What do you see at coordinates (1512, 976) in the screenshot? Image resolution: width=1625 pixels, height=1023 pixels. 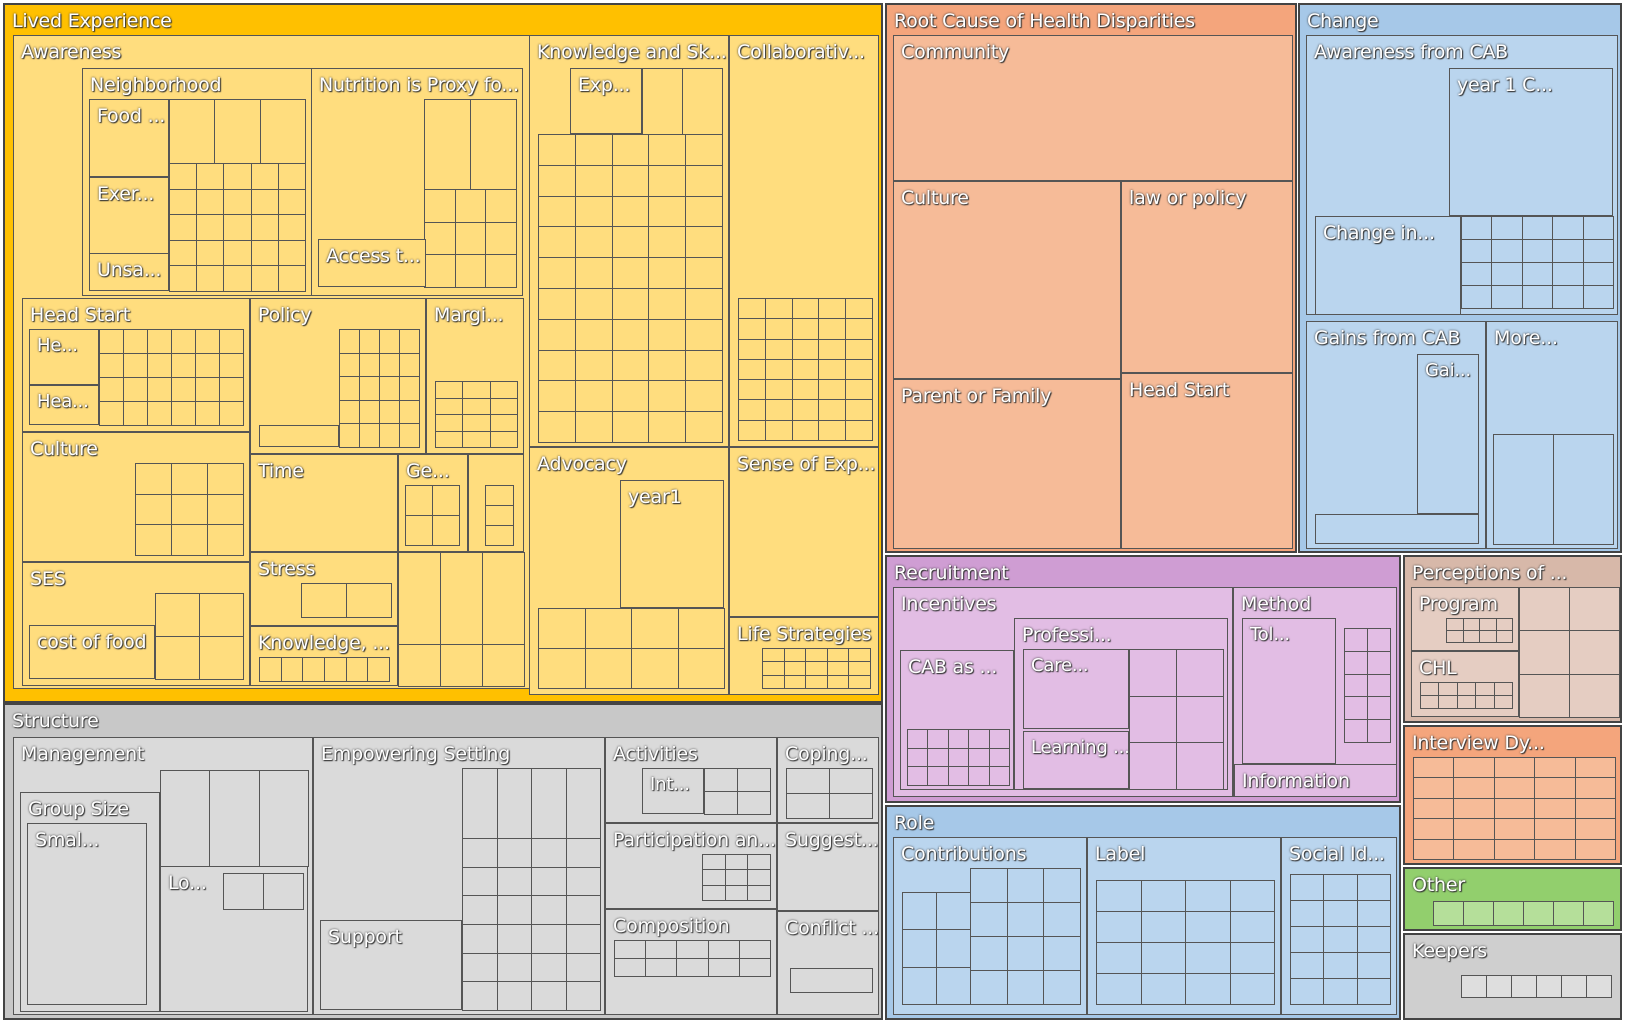 I see `treemap-node-keepers: Keepers` at bounding box center [1512, 976].